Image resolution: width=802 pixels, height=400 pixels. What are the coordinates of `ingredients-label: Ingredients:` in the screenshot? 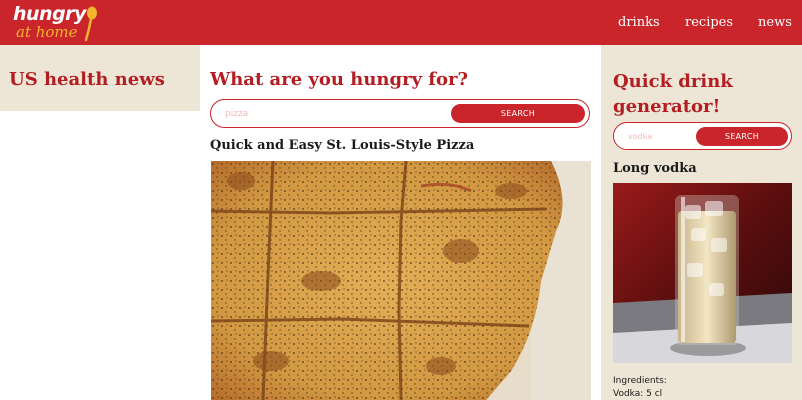 It's located at (640, 381).